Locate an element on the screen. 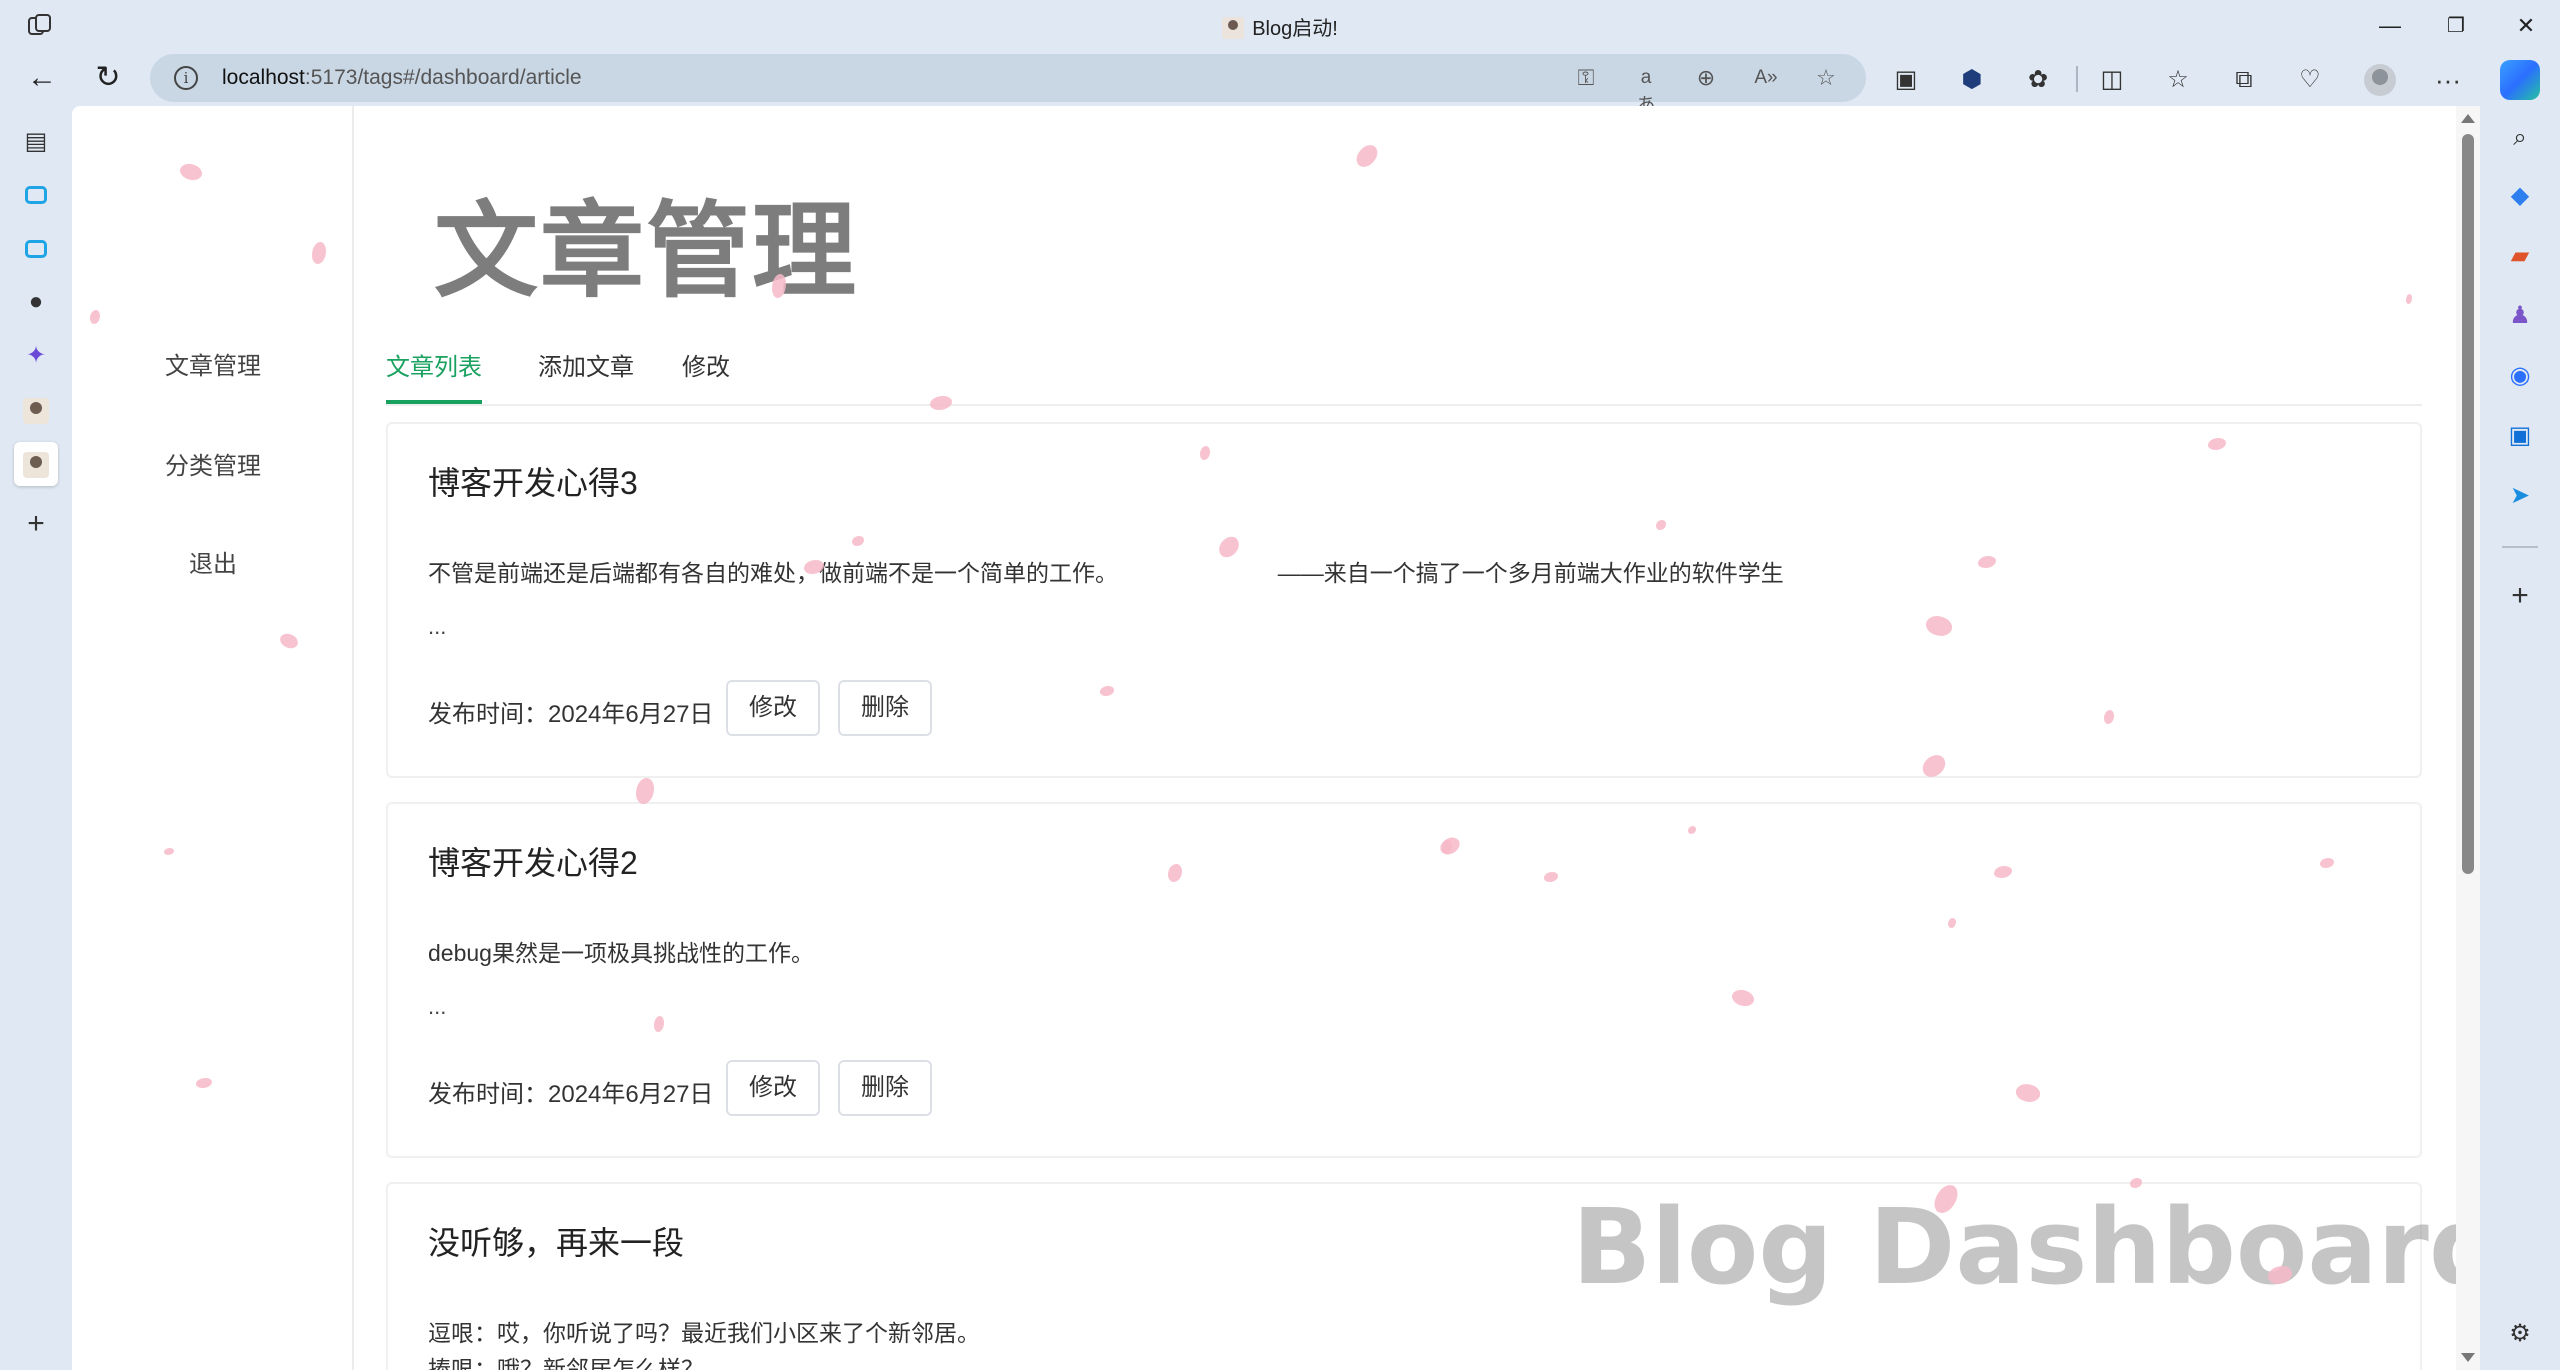  scroll-down-icon is located at coordinates (2468, 1357).